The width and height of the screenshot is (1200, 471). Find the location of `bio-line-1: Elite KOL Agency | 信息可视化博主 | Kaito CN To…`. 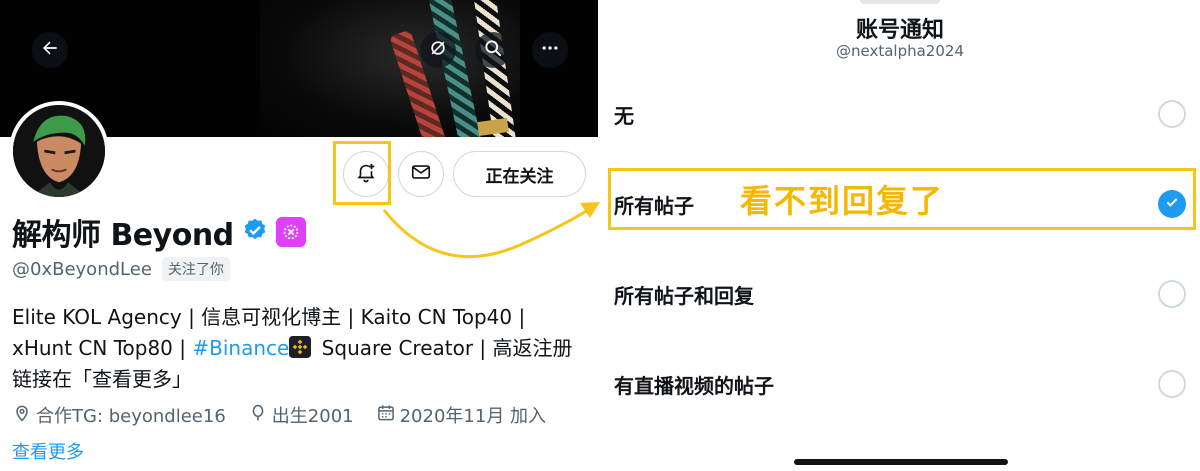

bio-line-1: Elite KOL Agency | 信息可视化博主 | Kaito CN To… is located at coordinates (269, 317).